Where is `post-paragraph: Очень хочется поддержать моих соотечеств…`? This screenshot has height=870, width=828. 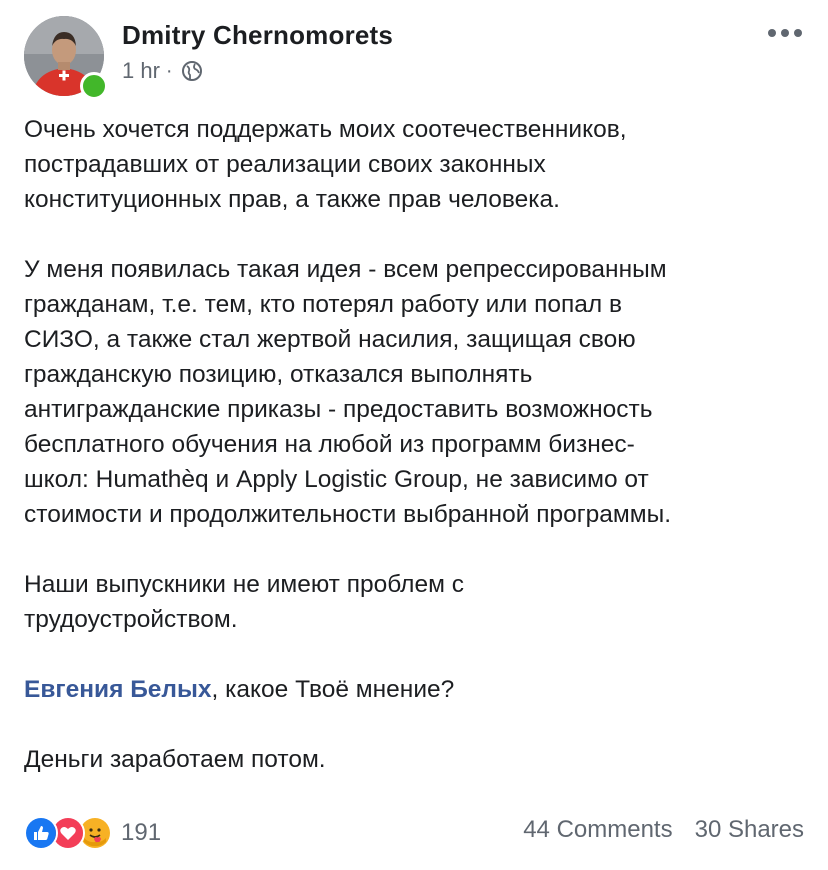 post-paragraph: Очень хочется поддержать моих соотечеств… is located at coordinates (325, 164).